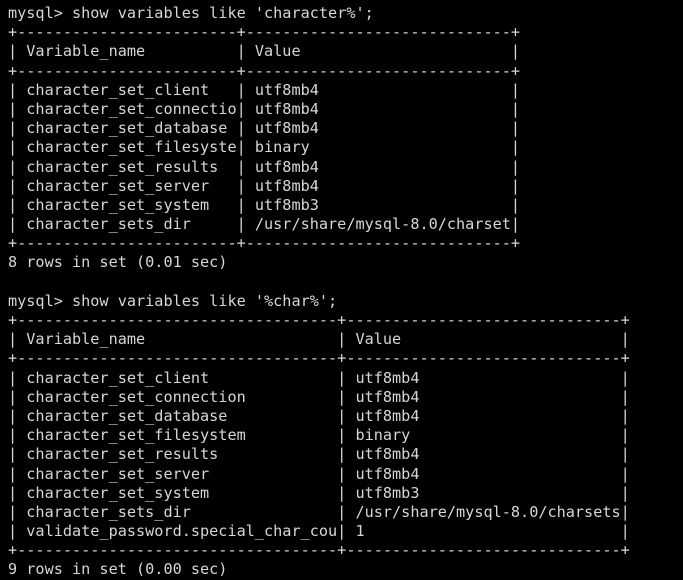  What do you see at coordinates (173, 300) in the screenshot?
I see `prompt-line-2: mysql> show variables like '%char%';` at bounding box center [173, 300].